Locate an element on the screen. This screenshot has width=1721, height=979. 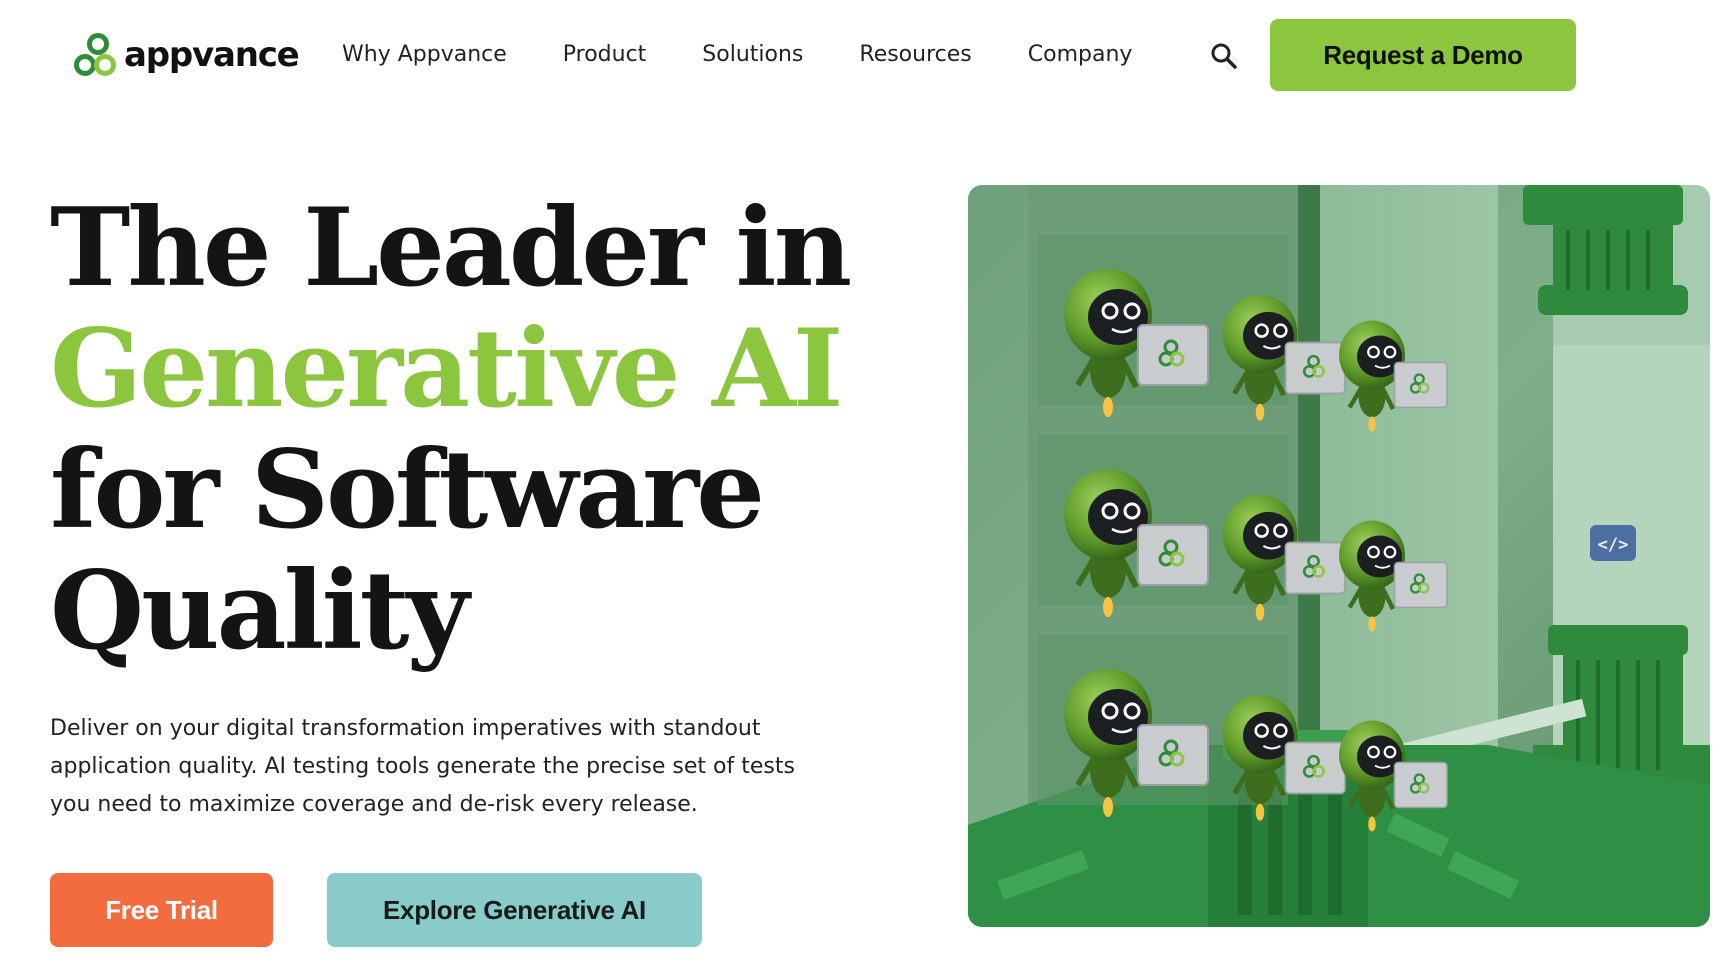
explore-generative-ai-button: Explore Generative AI is located at coordinates (514, 910).